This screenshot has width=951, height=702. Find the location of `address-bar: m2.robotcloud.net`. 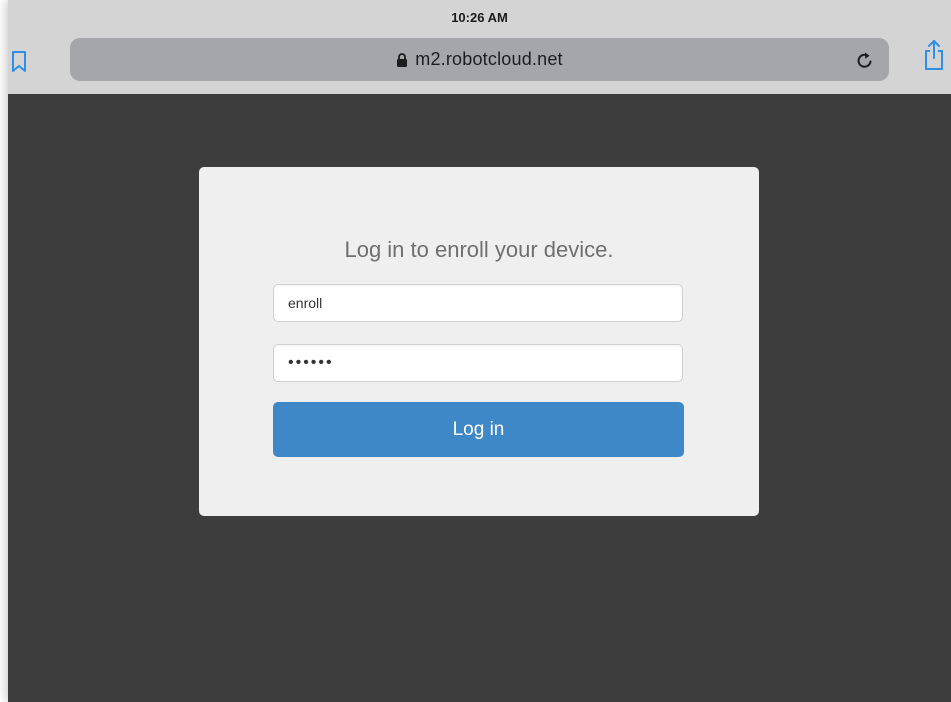

address-bar: m2.robotcloud.net is located at coordinates (479, 59).